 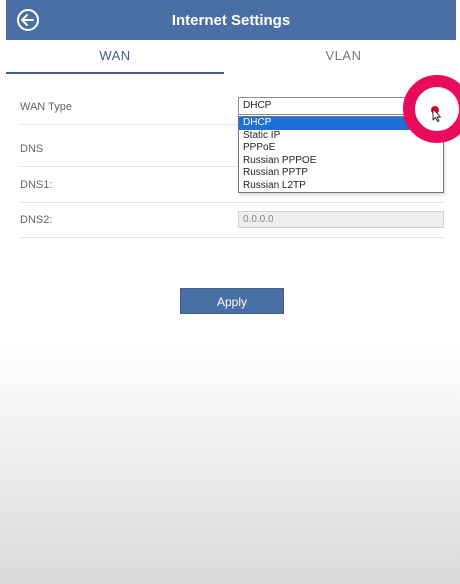 I want to click on tab-bar: WAN VLAN, so click(x=231, y=57).